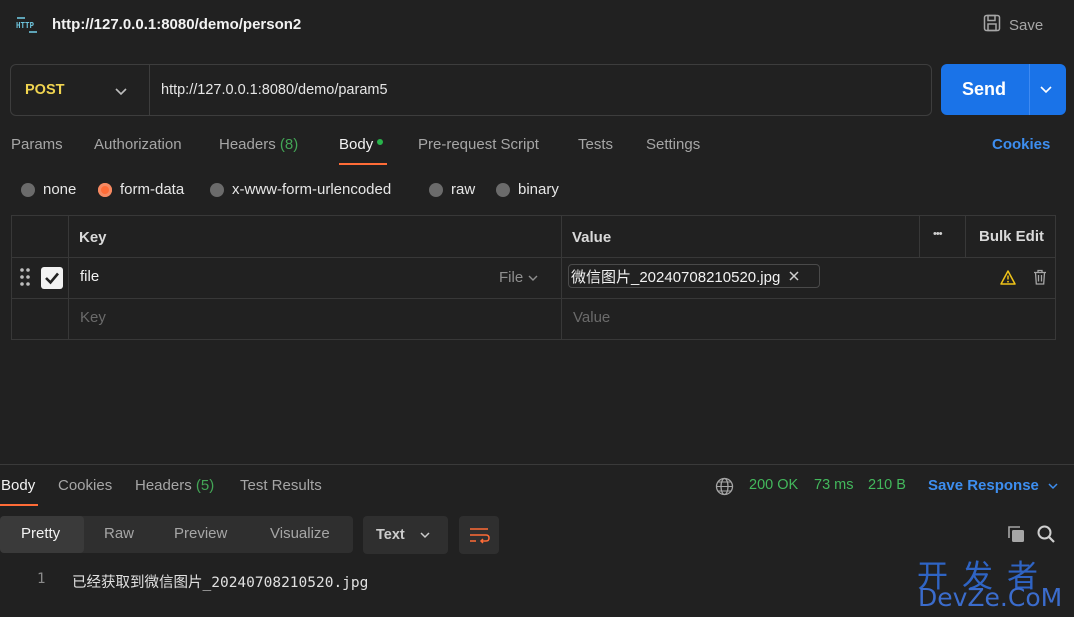 Image resolution: width=1074 pixels, height=617 pixels. I want to click on radio-label: x-www-form-urlencoded, so click(312, 189).